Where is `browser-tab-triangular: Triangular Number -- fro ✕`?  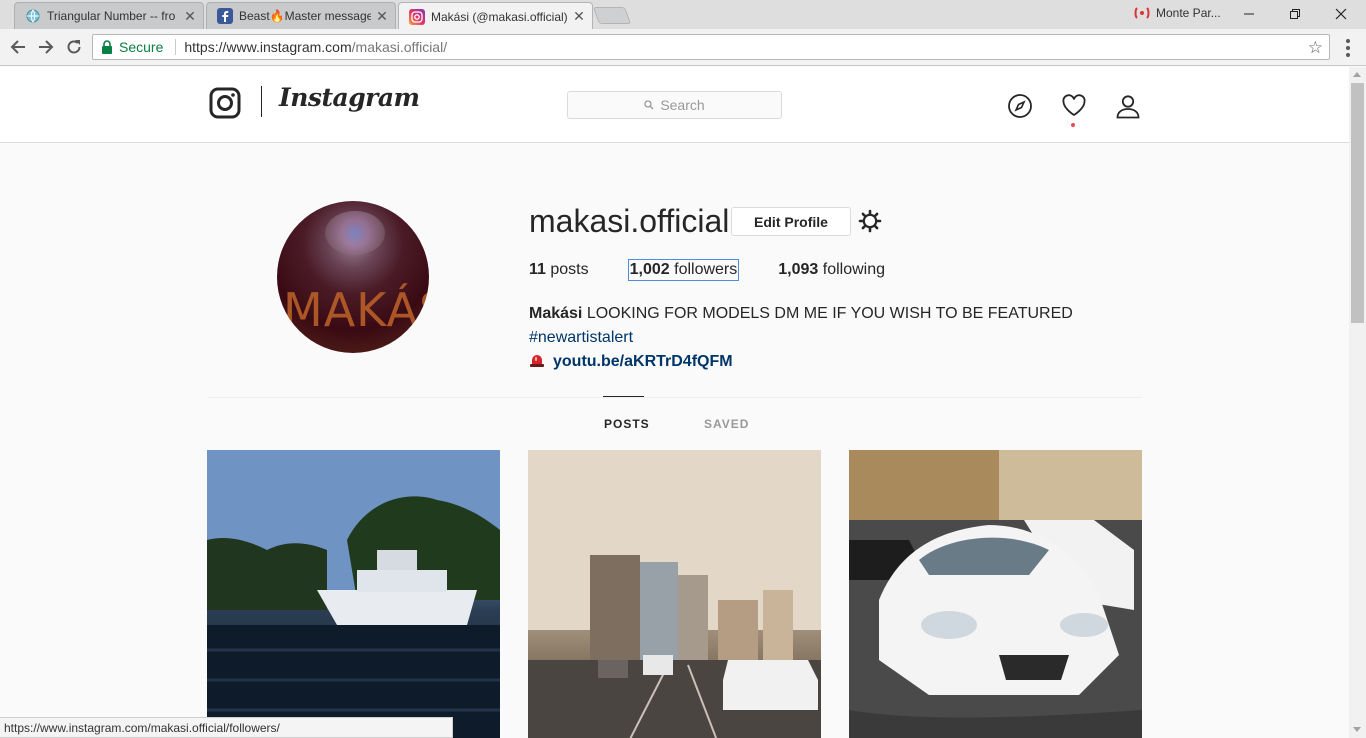
browser-tab-triangular: Triangular Number -- fro ✕ is located at coordinates (109, 15).